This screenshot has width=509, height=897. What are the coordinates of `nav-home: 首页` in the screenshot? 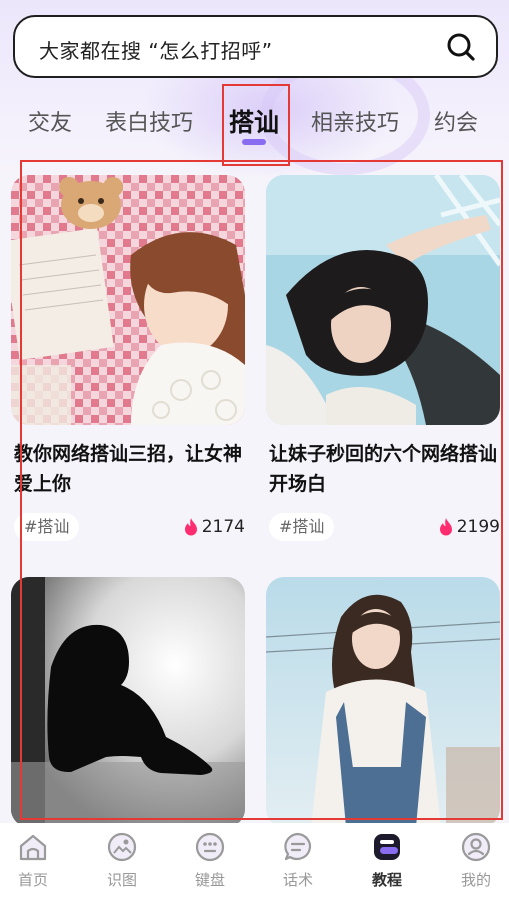 It's located at (33, 860).